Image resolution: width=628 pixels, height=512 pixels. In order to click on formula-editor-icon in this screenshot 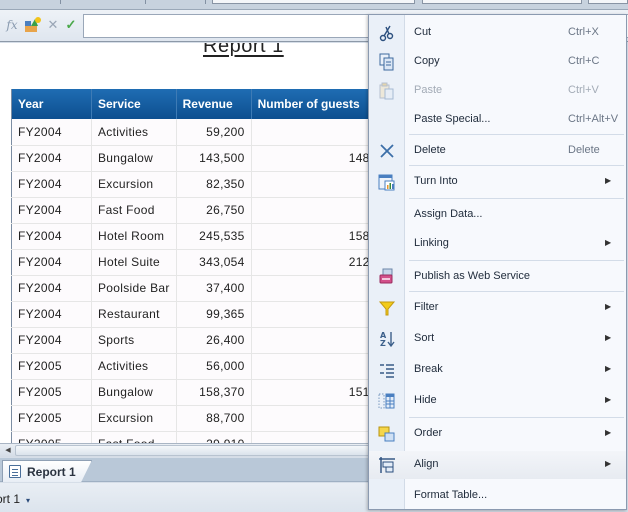, I will do `click(33, 25)`.